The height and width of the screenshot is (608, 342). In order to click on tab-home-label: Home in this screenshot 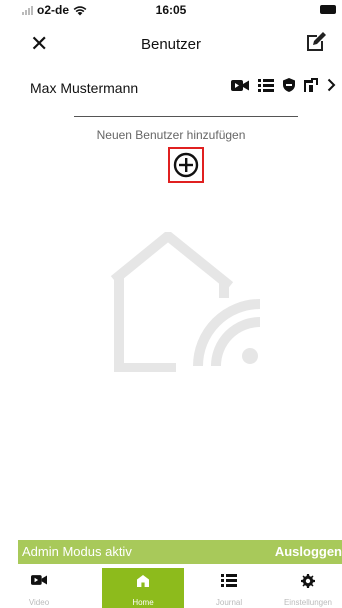, I will do `click(143, 602)`.